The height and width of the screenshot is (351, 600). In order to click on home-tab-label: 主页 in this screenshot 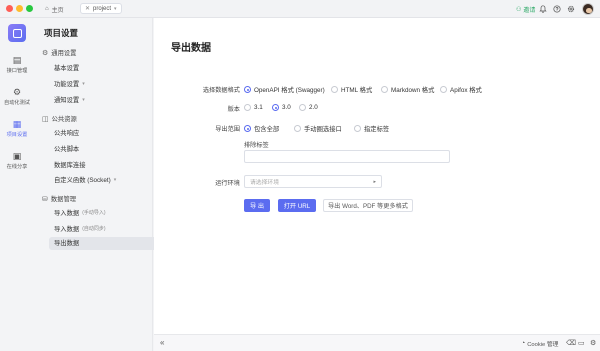, I will do `click(57, 10)`.